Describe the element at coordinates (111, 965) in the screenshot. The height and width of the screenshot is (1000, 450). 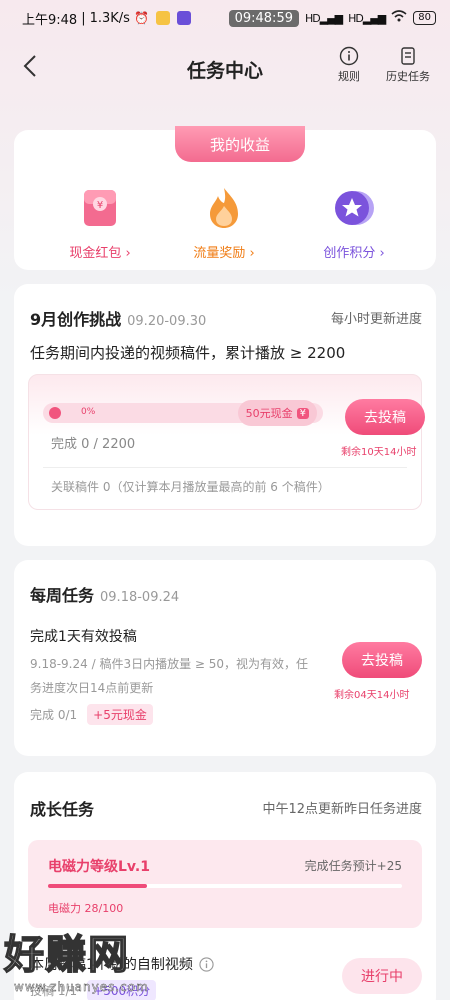
I see `growth-task-text: 本周投稿1个新的自制视频` at that location.